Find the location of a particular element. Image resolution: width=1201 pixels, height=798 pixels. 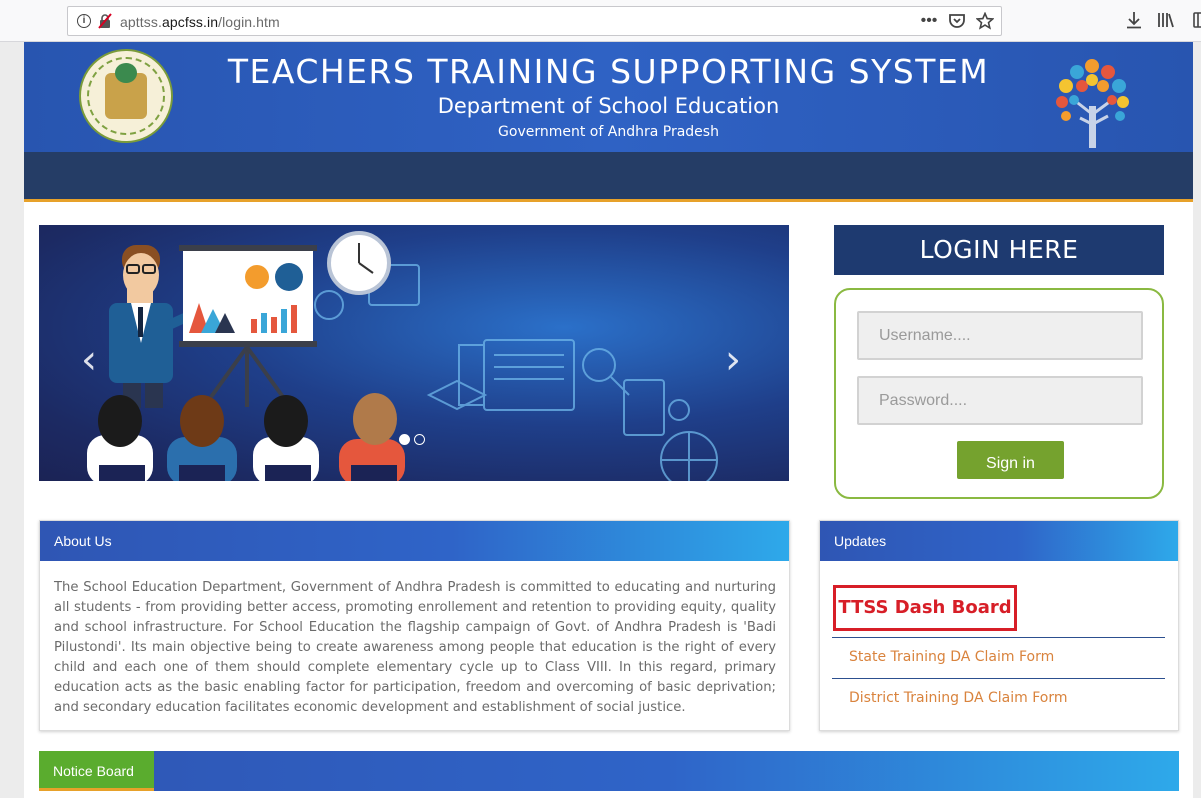

notice-board-tab: Notice Board is located at coordinates (96, 771).